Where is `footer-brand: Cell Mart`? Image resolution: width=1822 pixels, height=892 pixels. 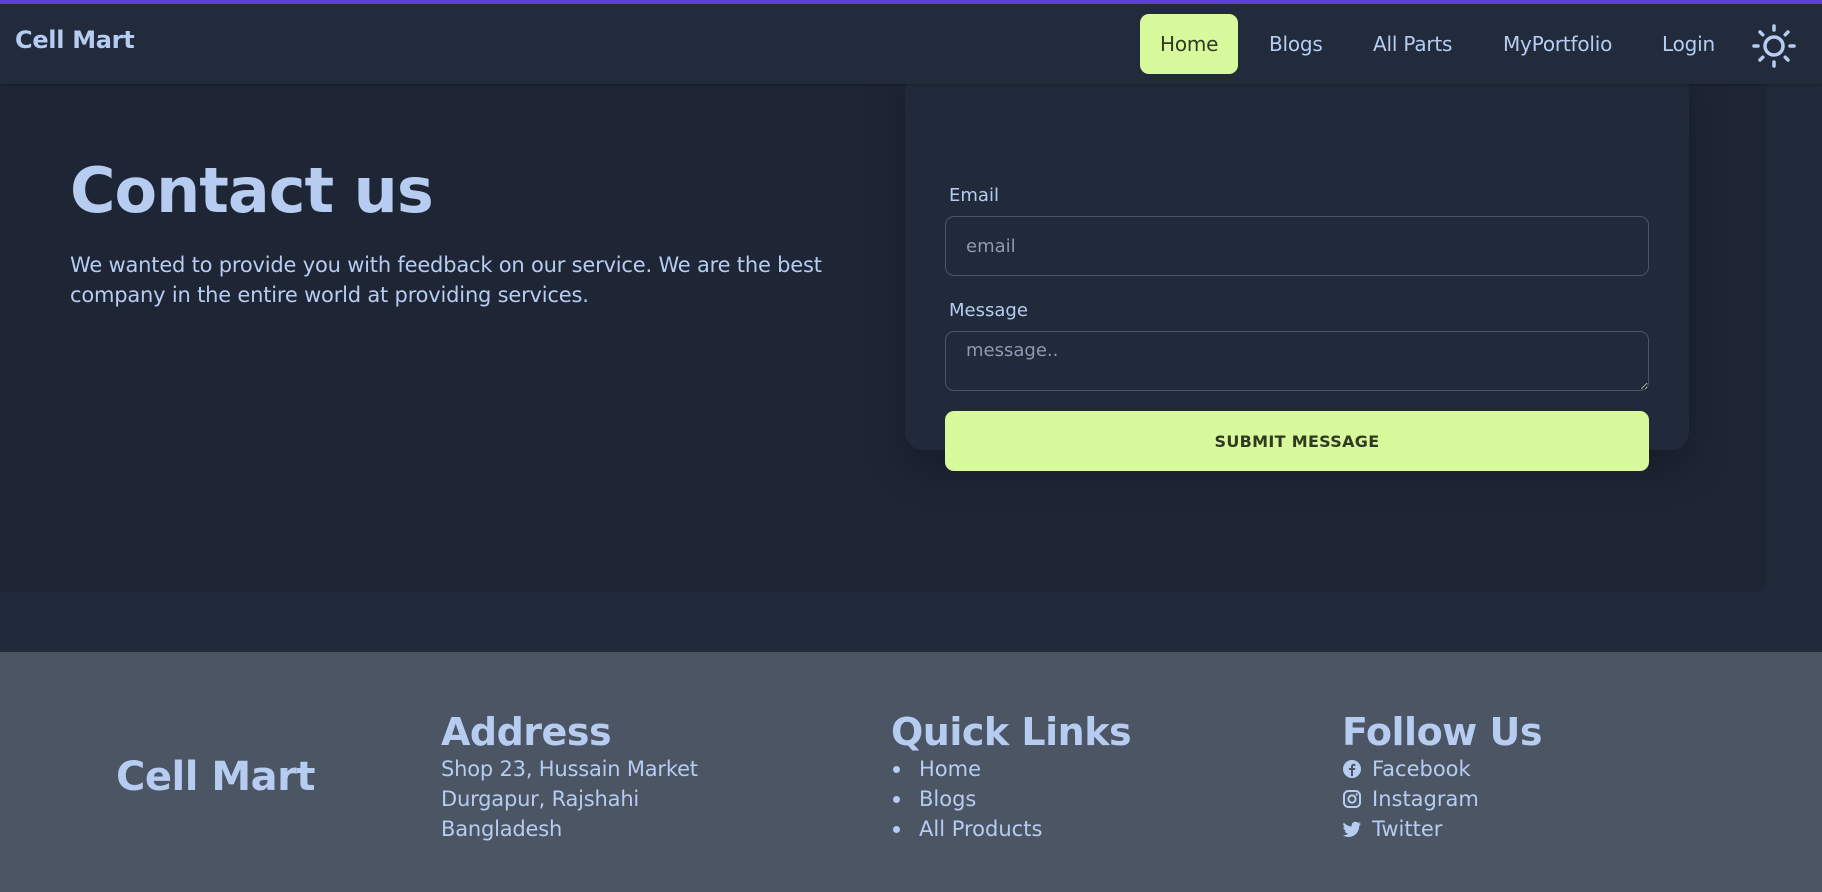
footer-brand: Cell Mart is located at coordinates (215, 777).